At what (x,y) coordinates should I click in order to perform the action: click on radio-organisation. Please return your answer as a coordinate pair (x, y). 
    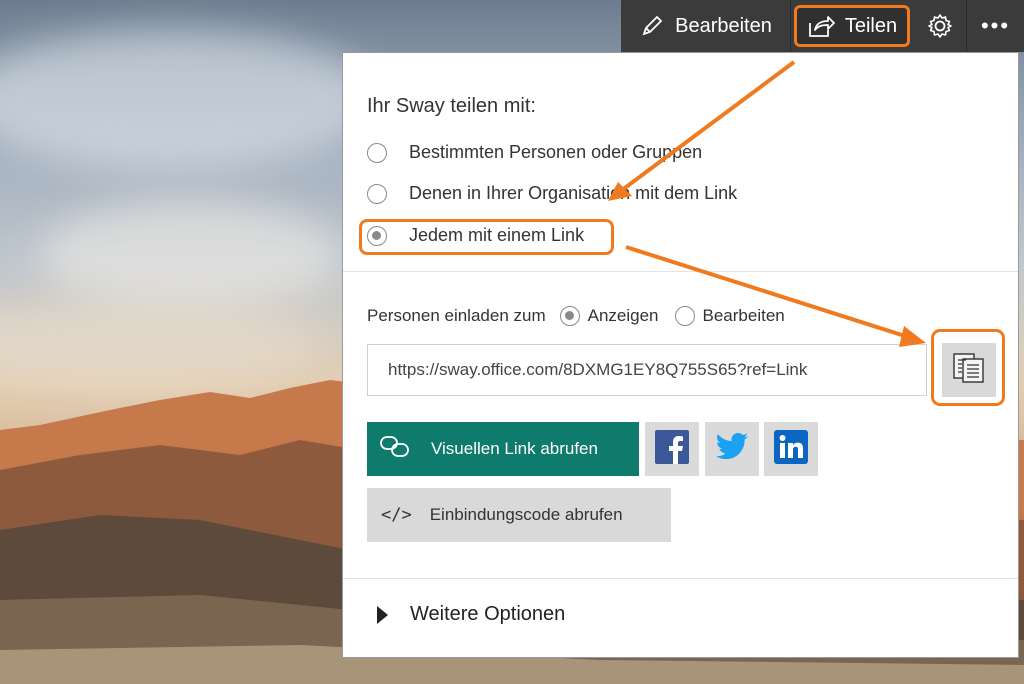
    Looking at the image, I should click on (377, 193).